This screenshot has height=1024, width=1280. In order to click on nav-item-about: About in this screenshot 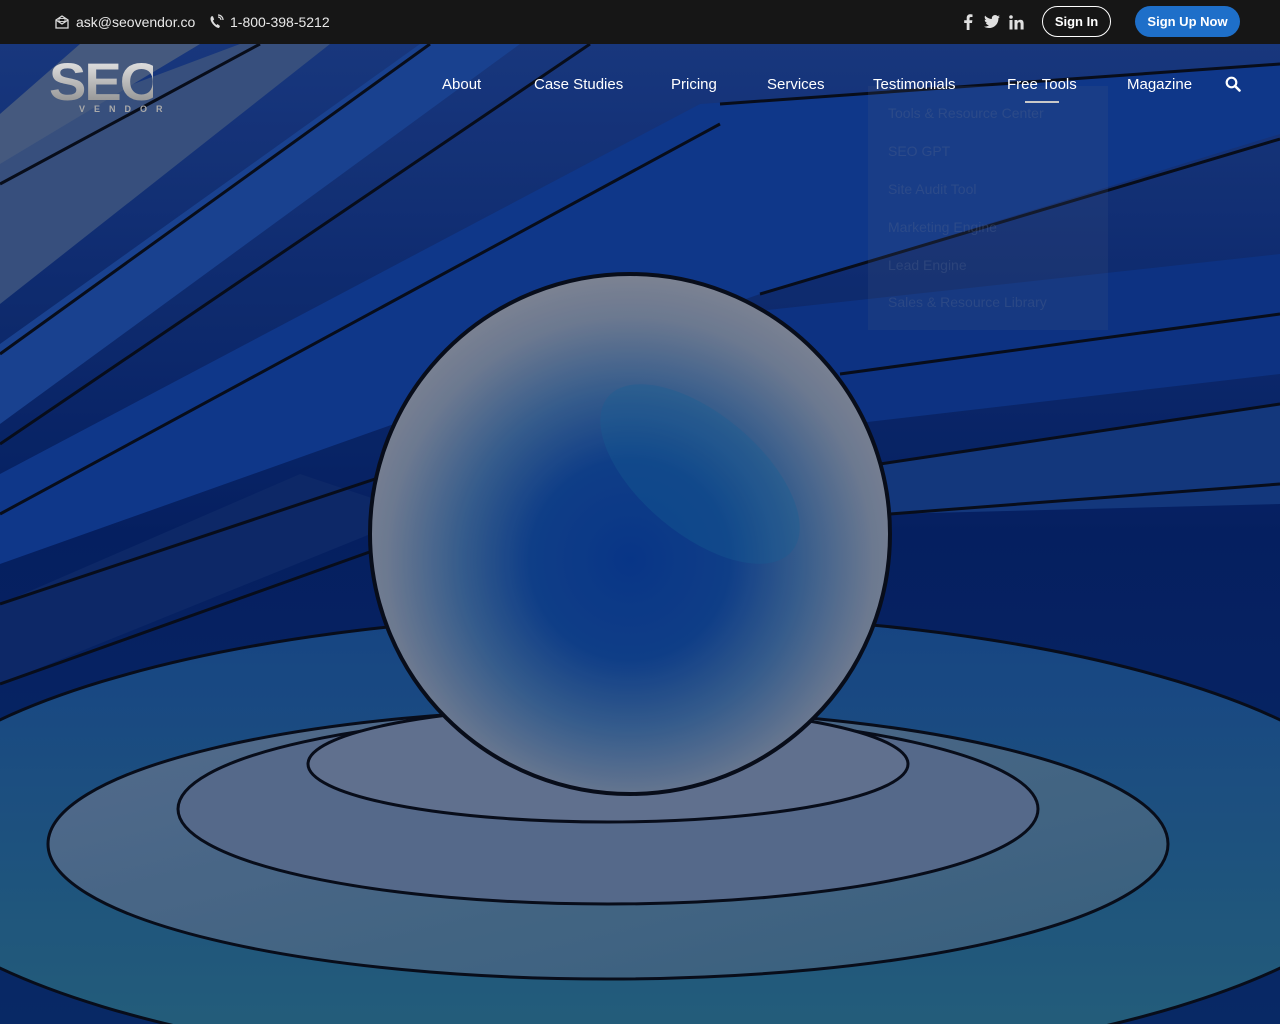, I will do `click(461, 85)`.